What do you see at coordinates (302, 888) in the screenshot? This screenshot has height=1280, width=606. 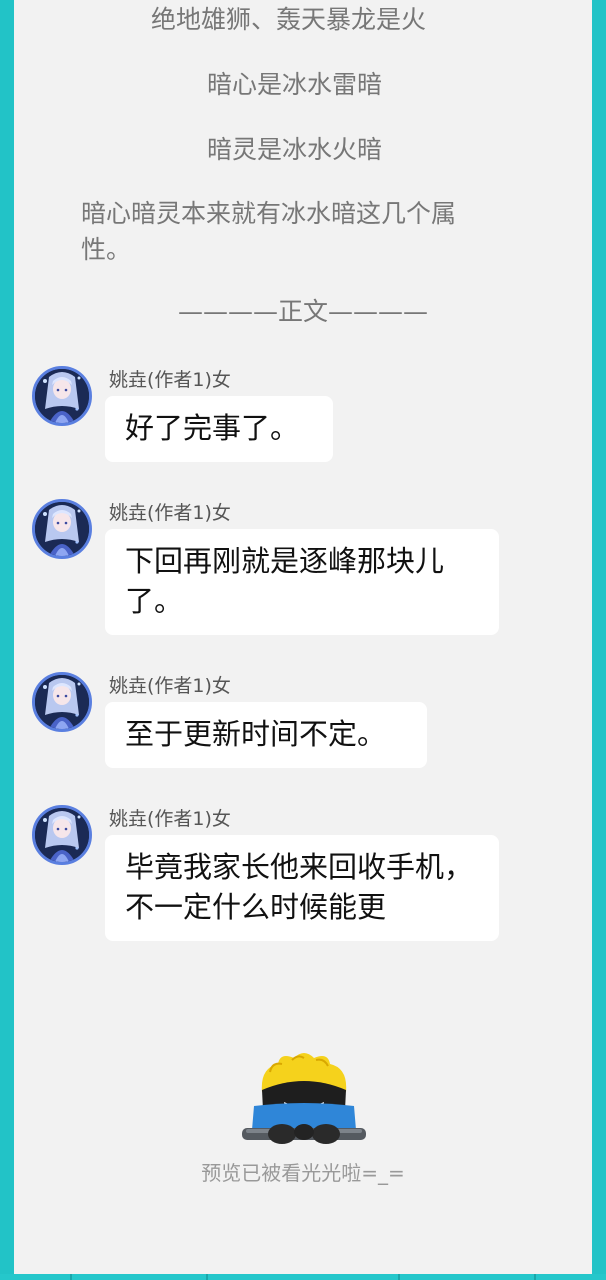 I see `message-bubble: 毕竟我家长他来回收手机，不一定什么时候能更` at bounding box center [302, 888].